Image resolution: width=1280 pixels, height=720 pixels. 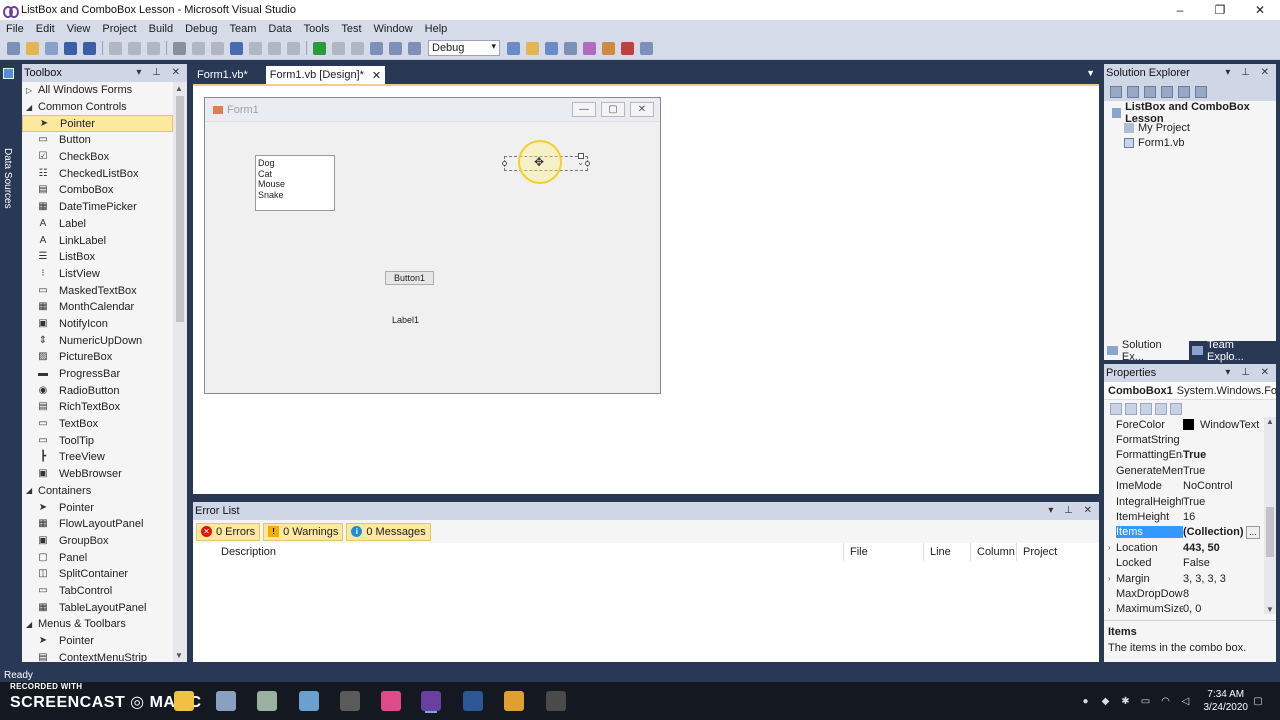 What do you see at coordinates (97, 274) in the screenshot?
I see `toolbox-item-listview: ⁝ ListView` at bounding box center [97, 274].